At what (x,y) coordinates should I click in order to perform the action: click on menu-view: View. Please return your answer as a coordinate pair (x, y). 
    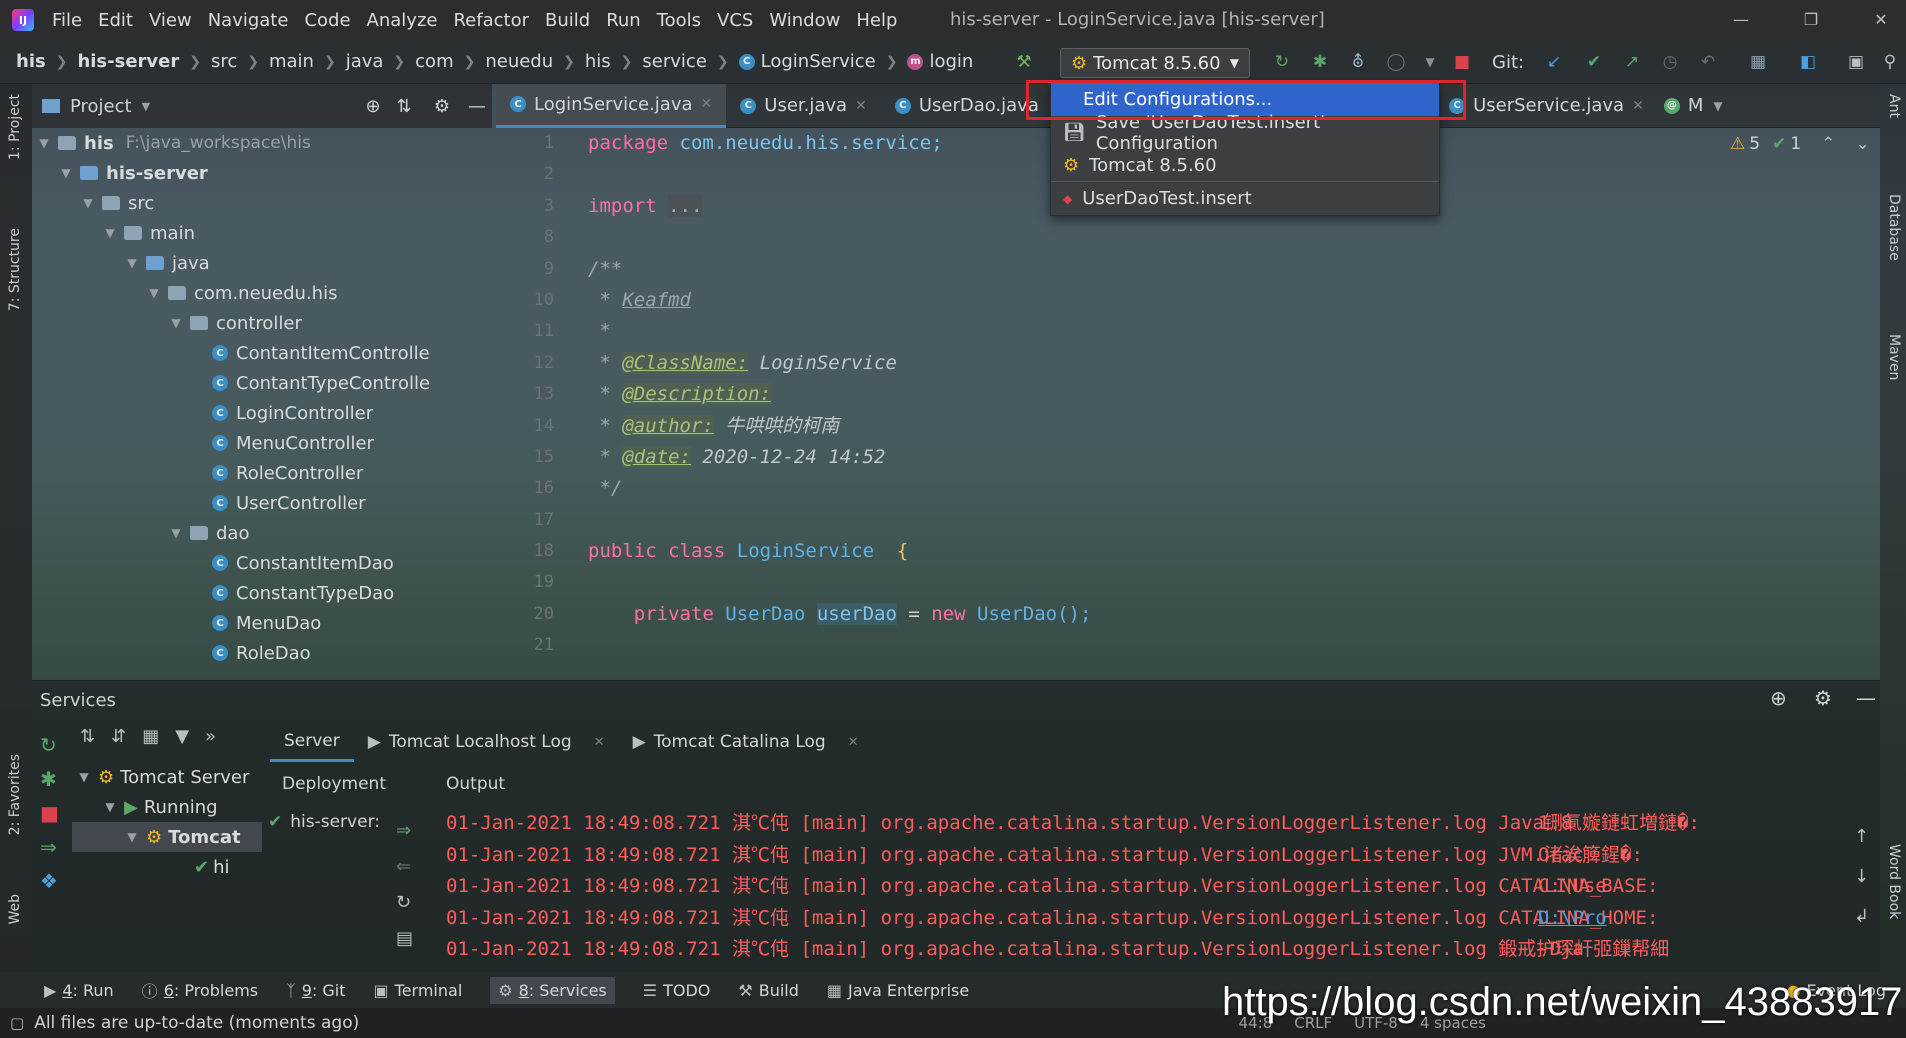
    Looking at the image, I should click on (170, 20).